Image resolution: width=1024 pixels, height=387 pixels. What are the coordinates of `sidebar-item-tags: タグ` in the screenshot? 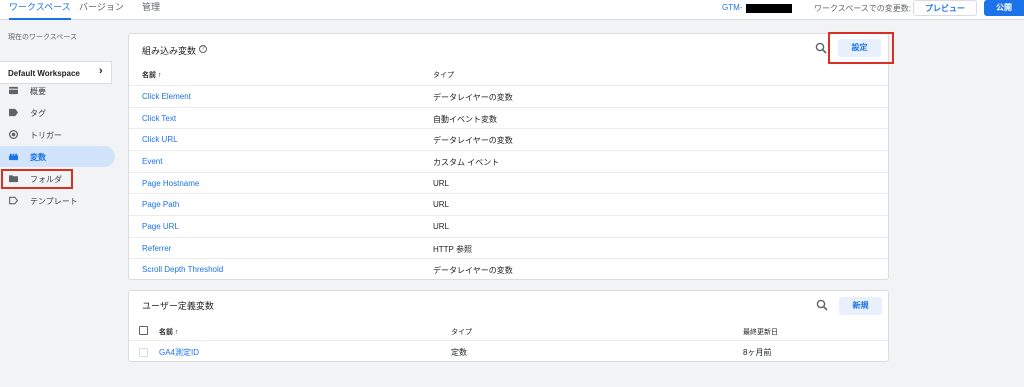 It's located at (57, 112).